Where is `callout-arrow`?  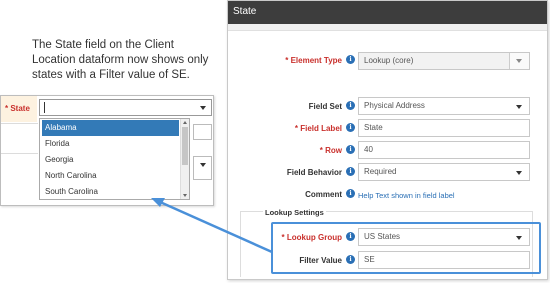
callout-arrow is located at coordinates (212, 226).